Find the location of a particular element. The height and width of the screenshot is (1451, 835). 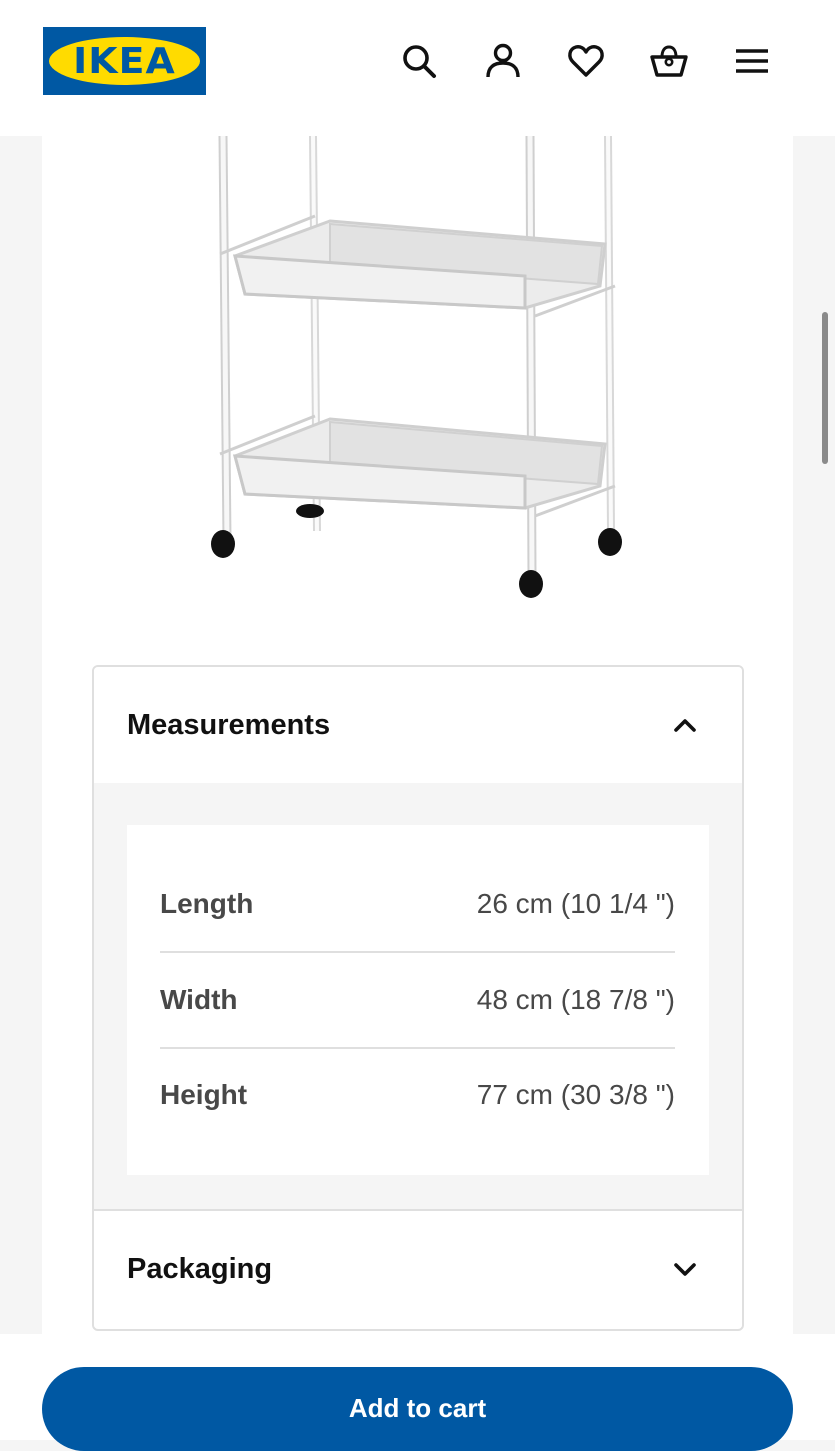

packaging-title: Packaging is located at coordinates (200, 1268).